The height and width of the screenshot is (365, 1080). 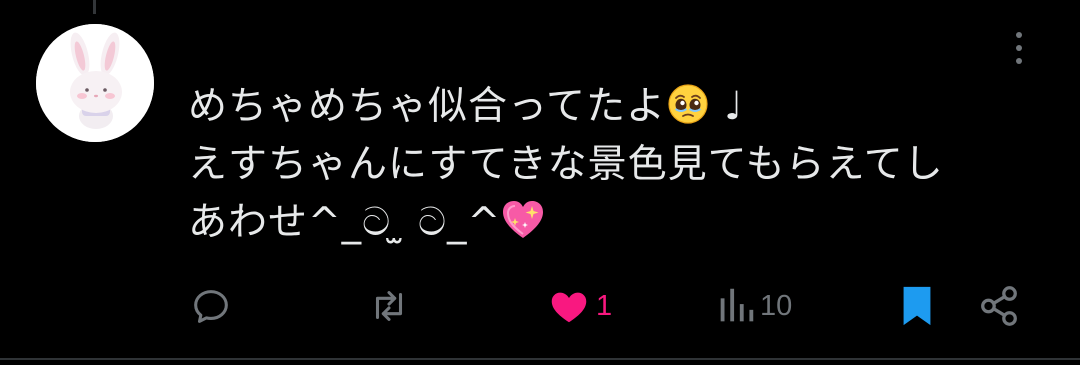 What do you see at coordinates (604, 305) in the screenshot?
I see `like-count: 1` at bounding box center [604, 305].